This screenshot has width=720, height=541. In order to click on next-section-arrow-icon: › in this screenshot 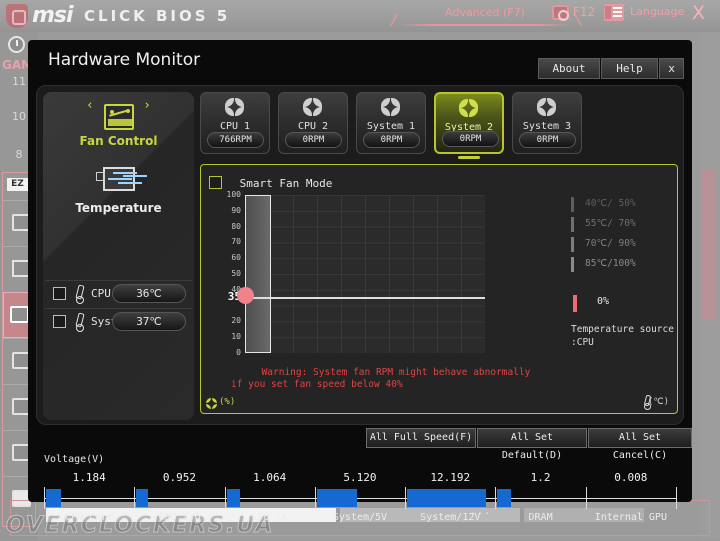, I will do `click(147, 105)`.